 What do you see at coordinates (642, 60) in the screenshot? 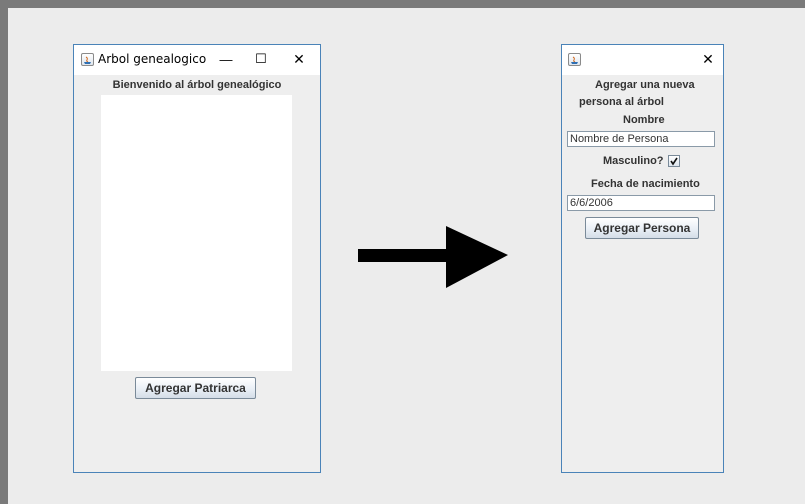
I see `dialog-title-bar: ✕` at bounding box center [642, 60].